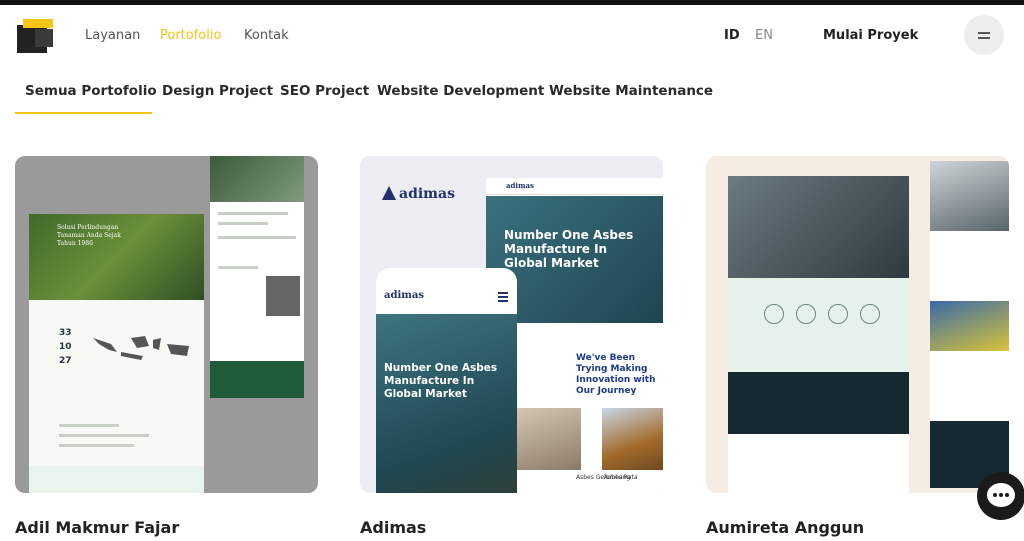  What do you see at coordinates (65, 347) in the screenshot?
I see `preview-stats: 33 10 27` at bounding box center [65, 347].